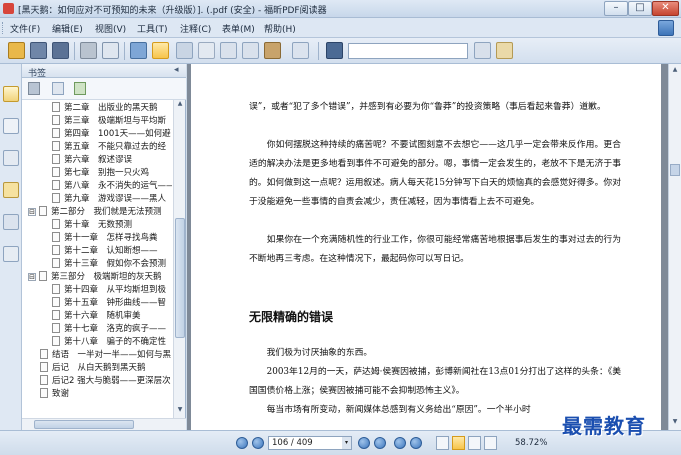 The height and width of the screenshot is (455, 681). Describe the element at coordinates (674, 247) in the screenshot. I see `document-scrollbar: ▲ ▼` at that location.